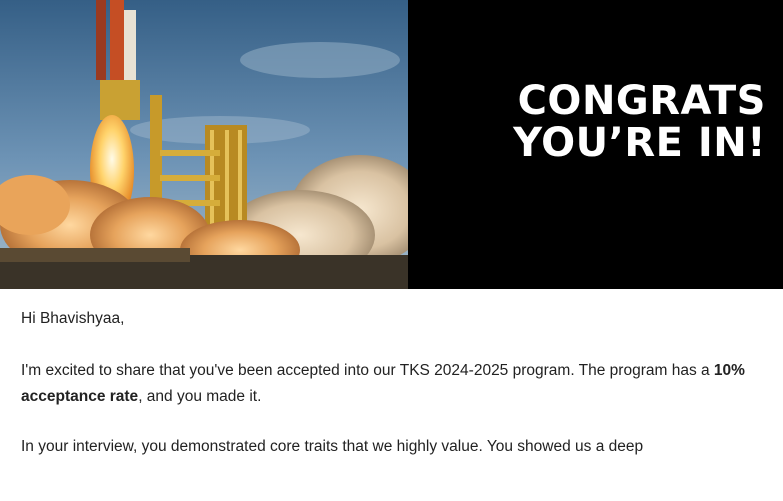  Describe the element at coordinates (639, 143) in the screenshot. I see `headline-line-2: YOU’RE IN!` at that location.